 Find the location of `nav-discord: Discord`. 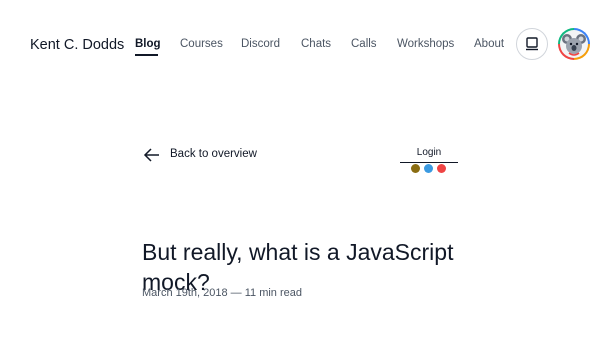

nav-discord: Discord is located at coordinates (260, 44).